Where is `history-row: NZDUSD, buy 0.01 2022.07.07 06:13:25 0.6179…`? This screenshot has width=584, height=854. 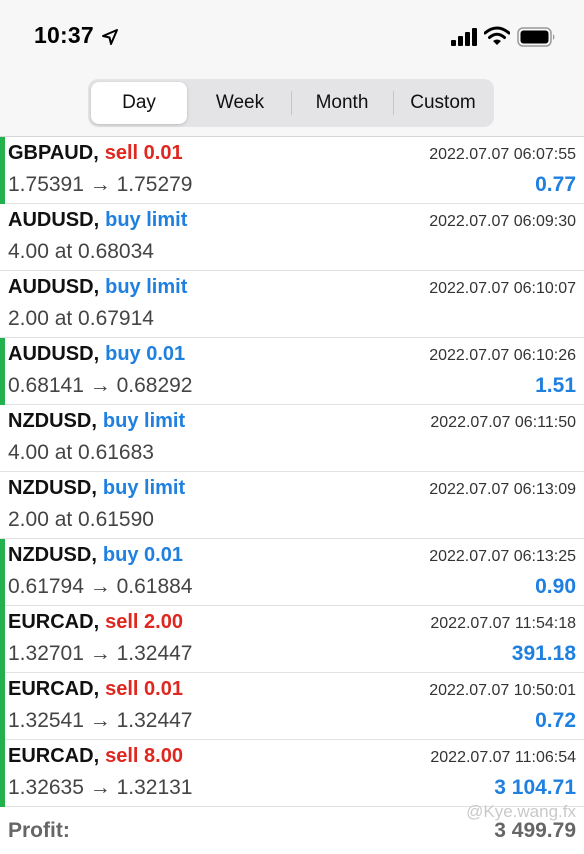 history-row: NZDUSD, buy 0.01 2022.07.07 06:13:25 0.6179… is located at coordinates (292, 572).